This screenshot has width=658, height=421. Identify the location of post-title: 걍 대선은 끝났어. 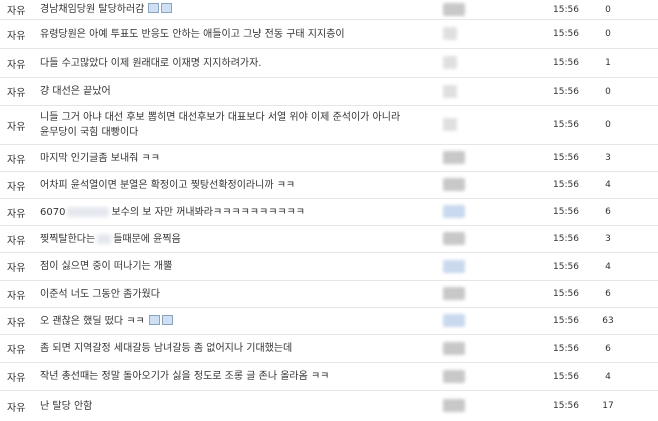
(240, 91).